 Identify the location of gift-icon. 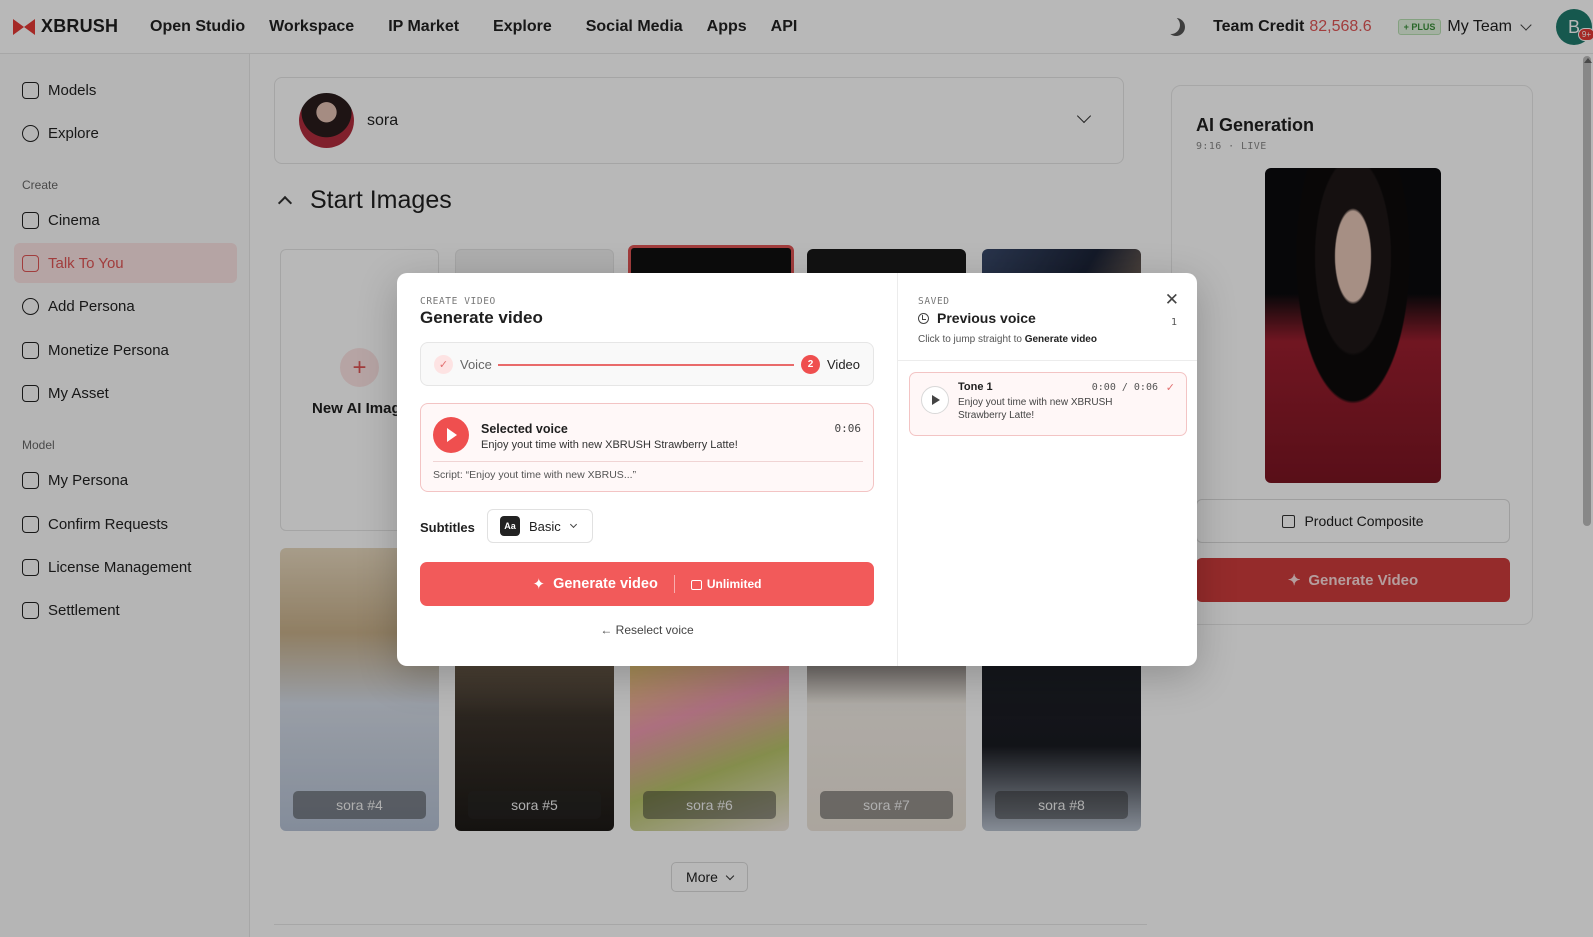
(696, 585).